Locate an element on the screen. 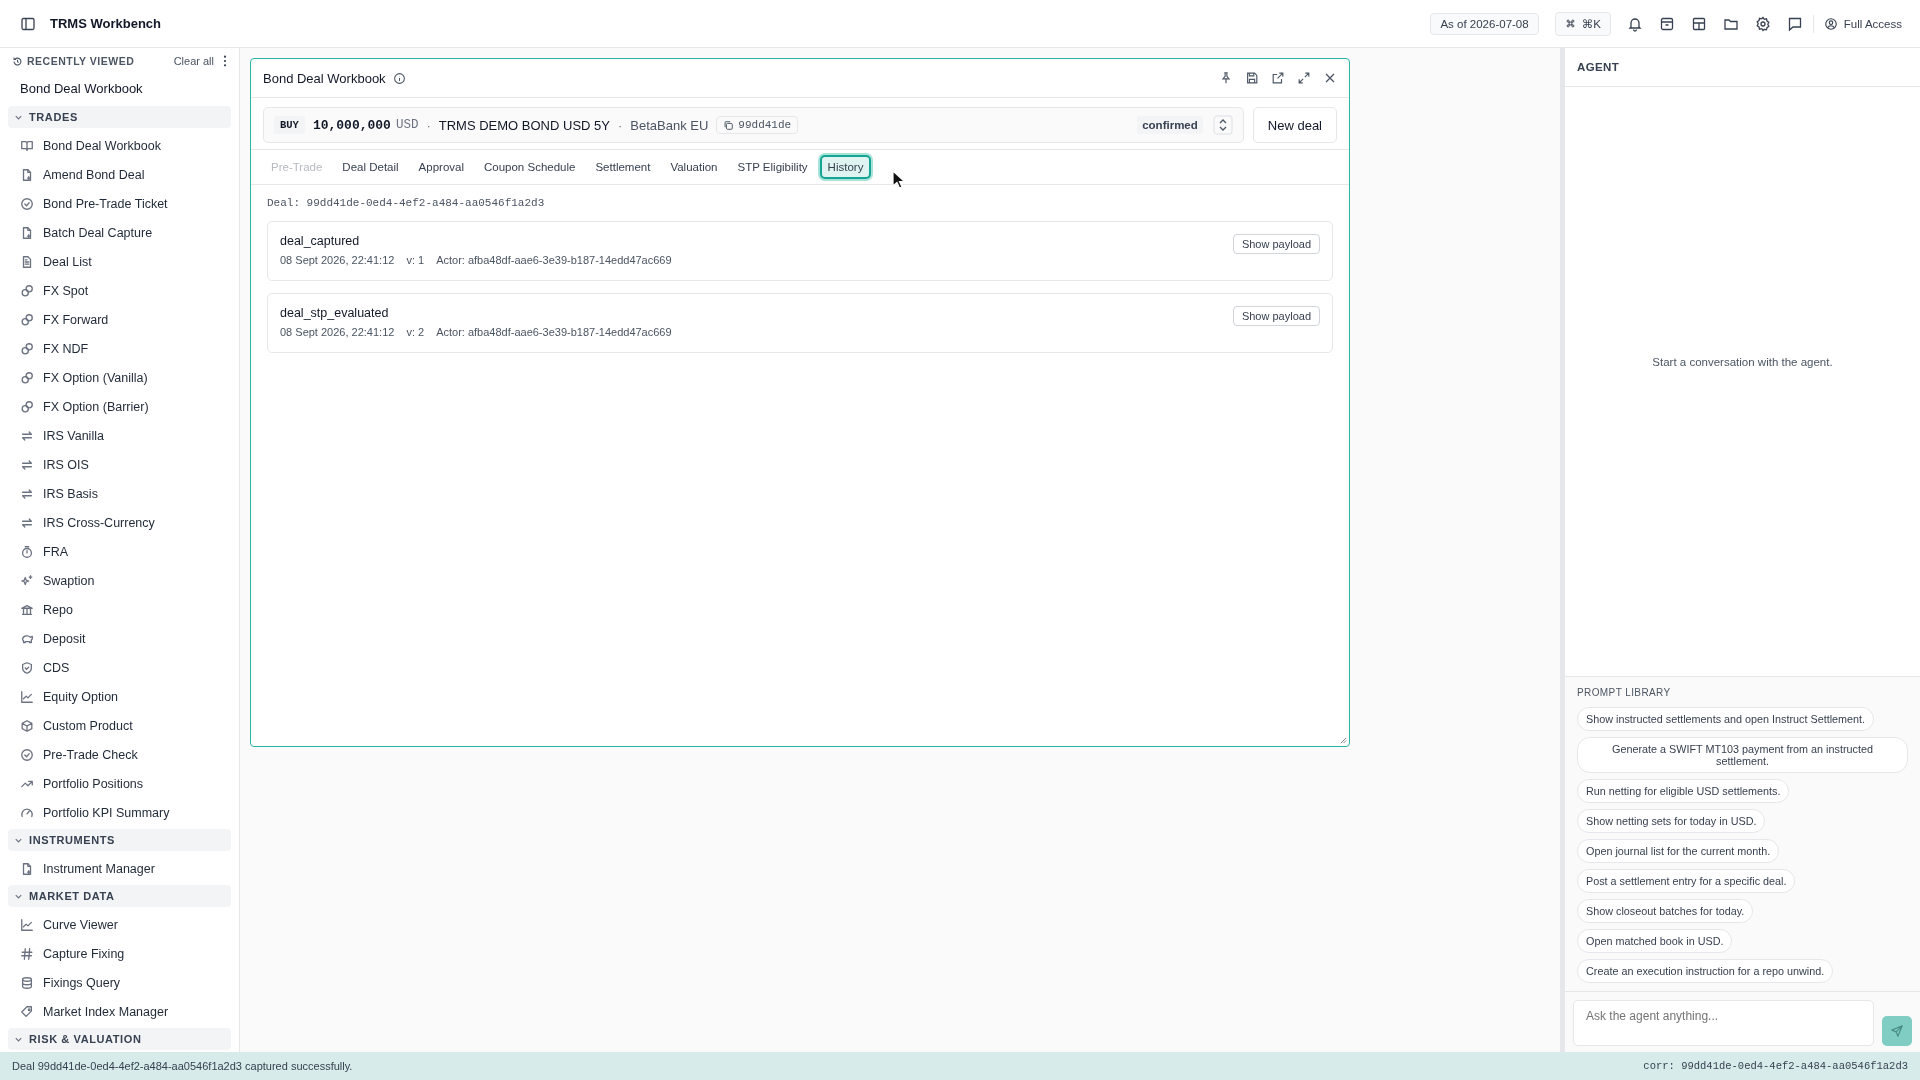 The image size is (1920, 1080). sidebar-item: Fixings Query is located at coordinates (119, 982).